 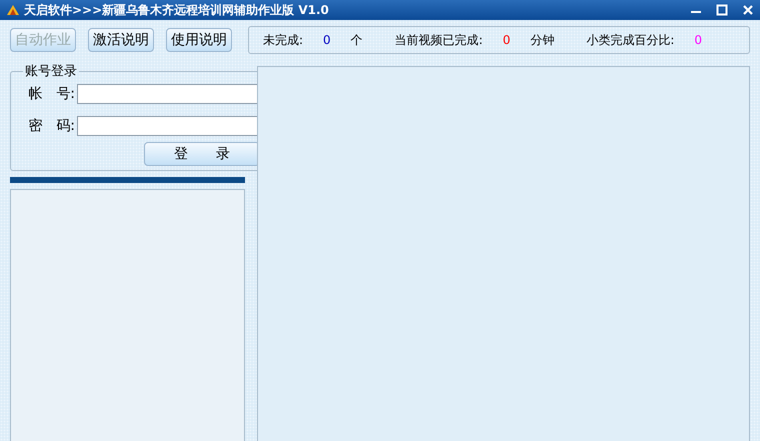 What do you see at coordinates (283, 40) in the screenshot?
I see `stat-label: 未完成:` at bounding box center [283, 40].